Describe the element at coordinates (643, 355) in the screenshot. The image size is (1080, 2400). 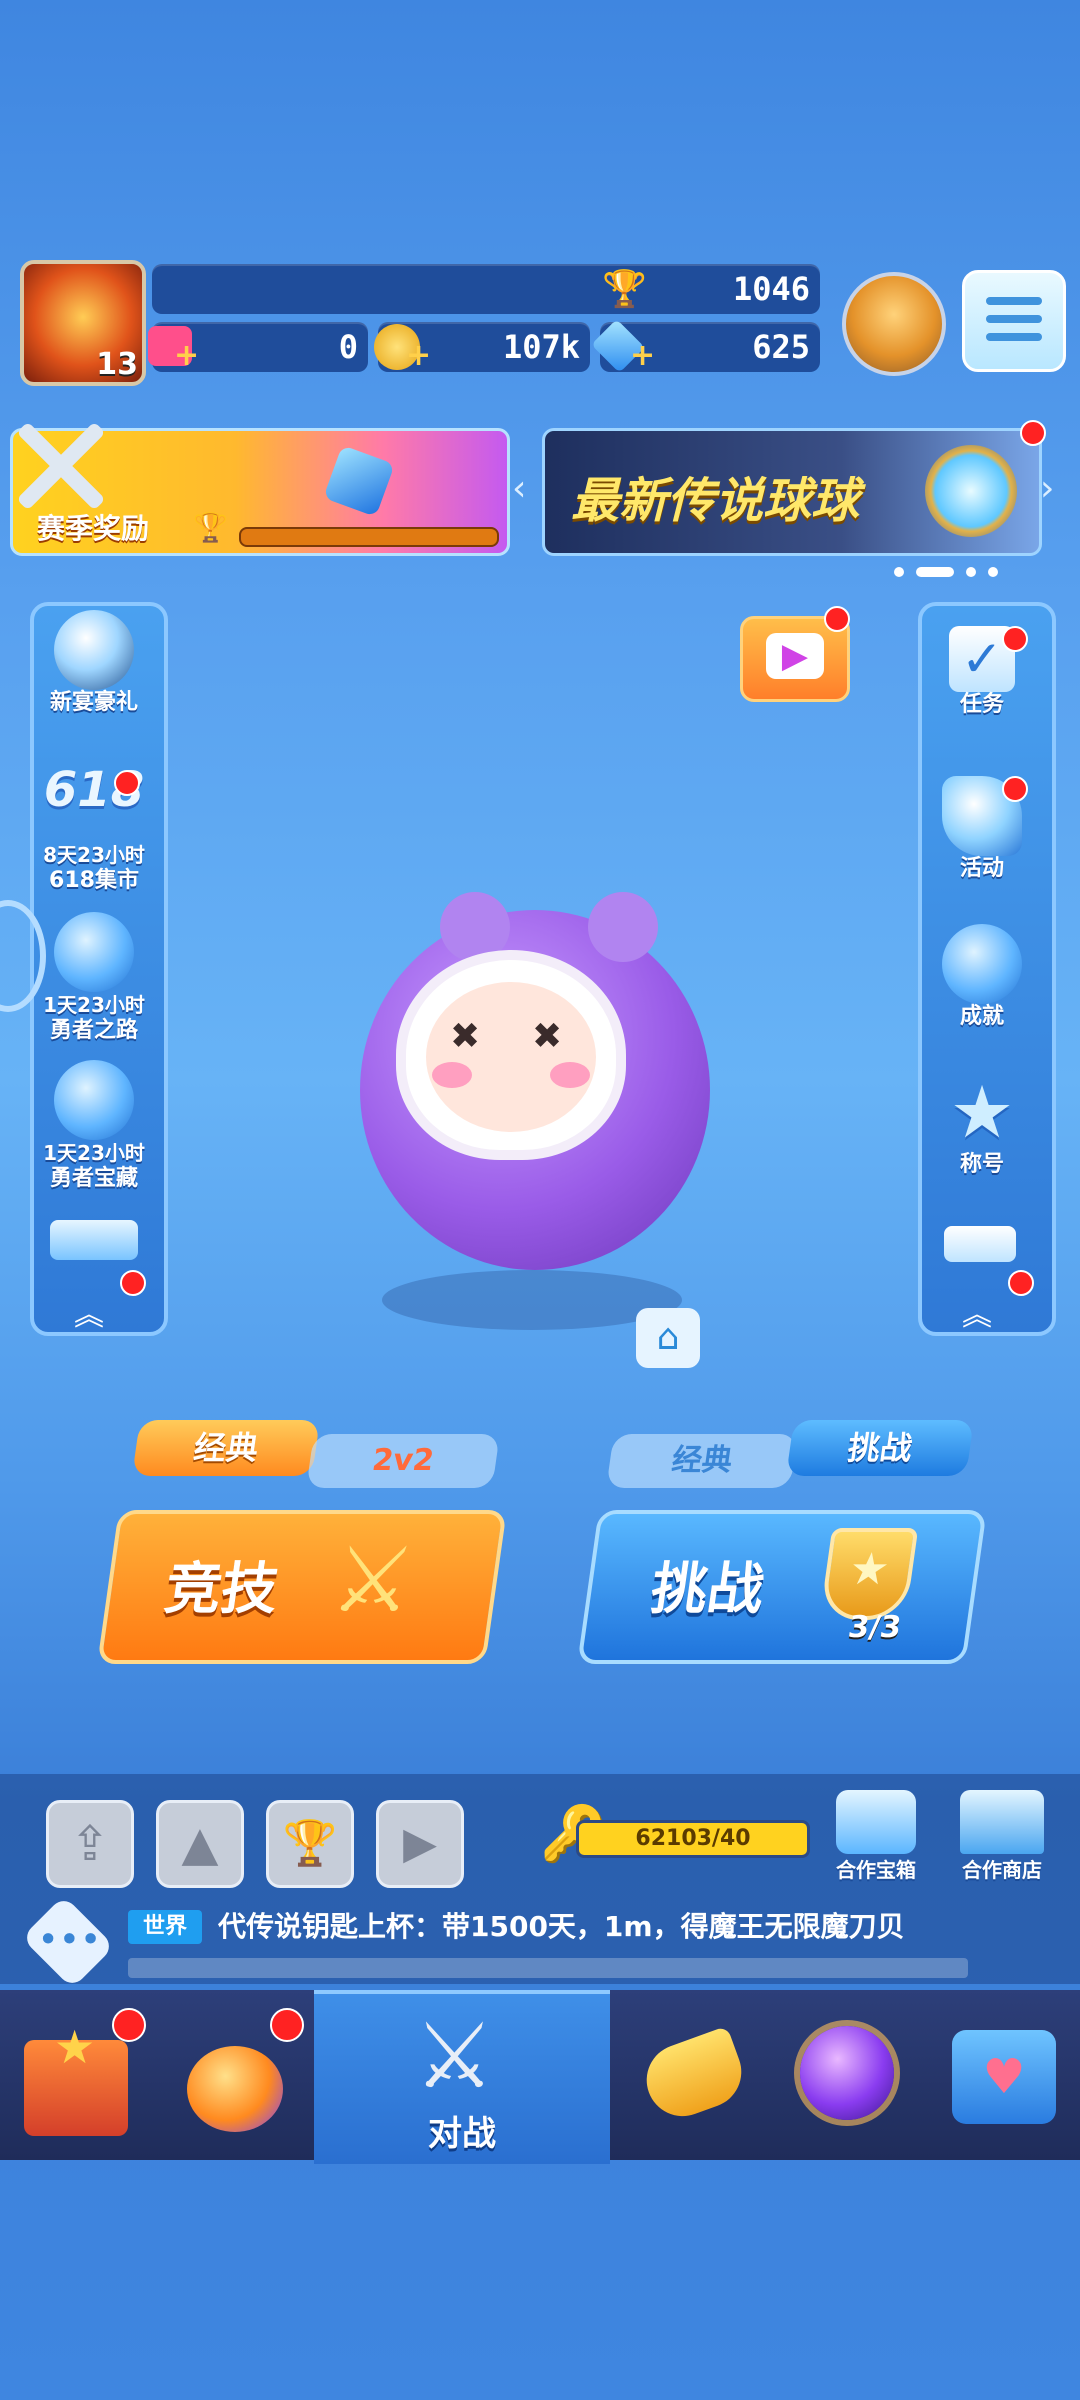
I see `diamond-plus-icon: +` at that location.